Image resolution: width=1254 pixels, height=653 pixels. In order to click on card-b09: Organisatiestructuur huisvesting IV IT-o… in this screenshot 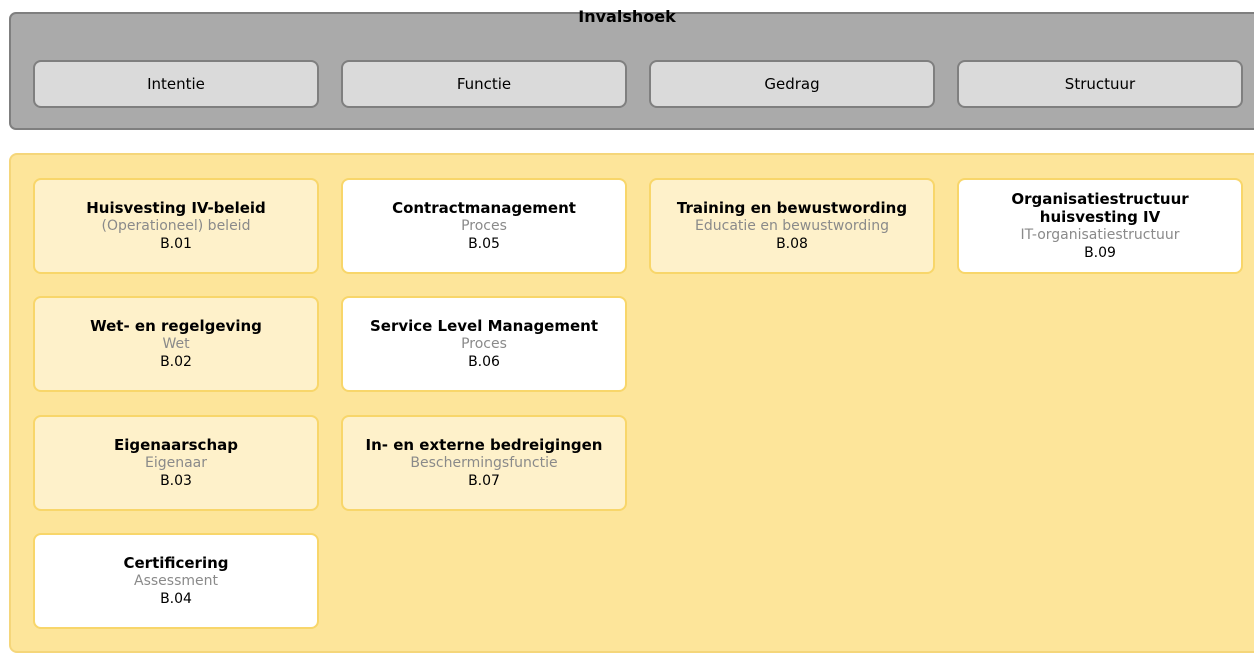, I will do `click(1100, 226)`.